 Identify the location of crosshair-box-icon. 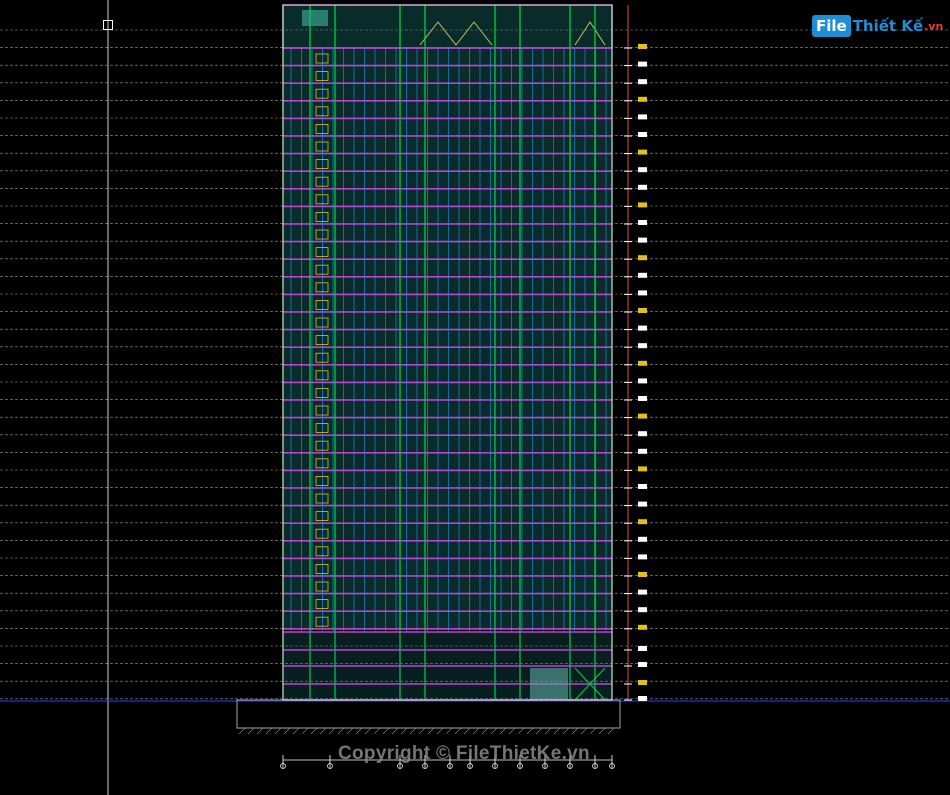
(108, 25).